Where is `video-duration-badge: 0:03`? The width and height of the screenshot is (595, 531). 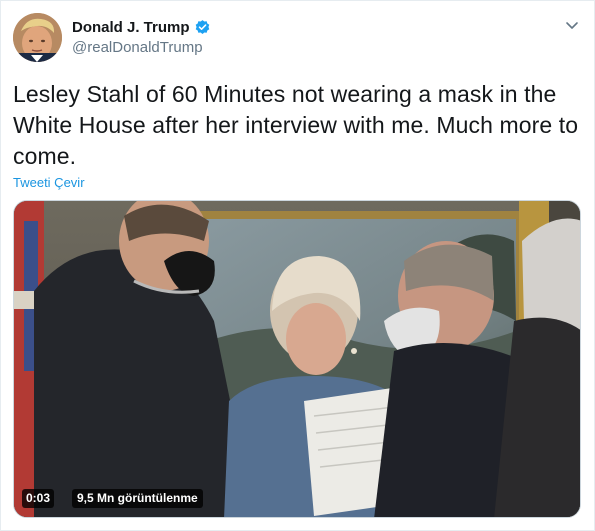
video-duration-badge: 0:03 is located at coordinates (38, 498).